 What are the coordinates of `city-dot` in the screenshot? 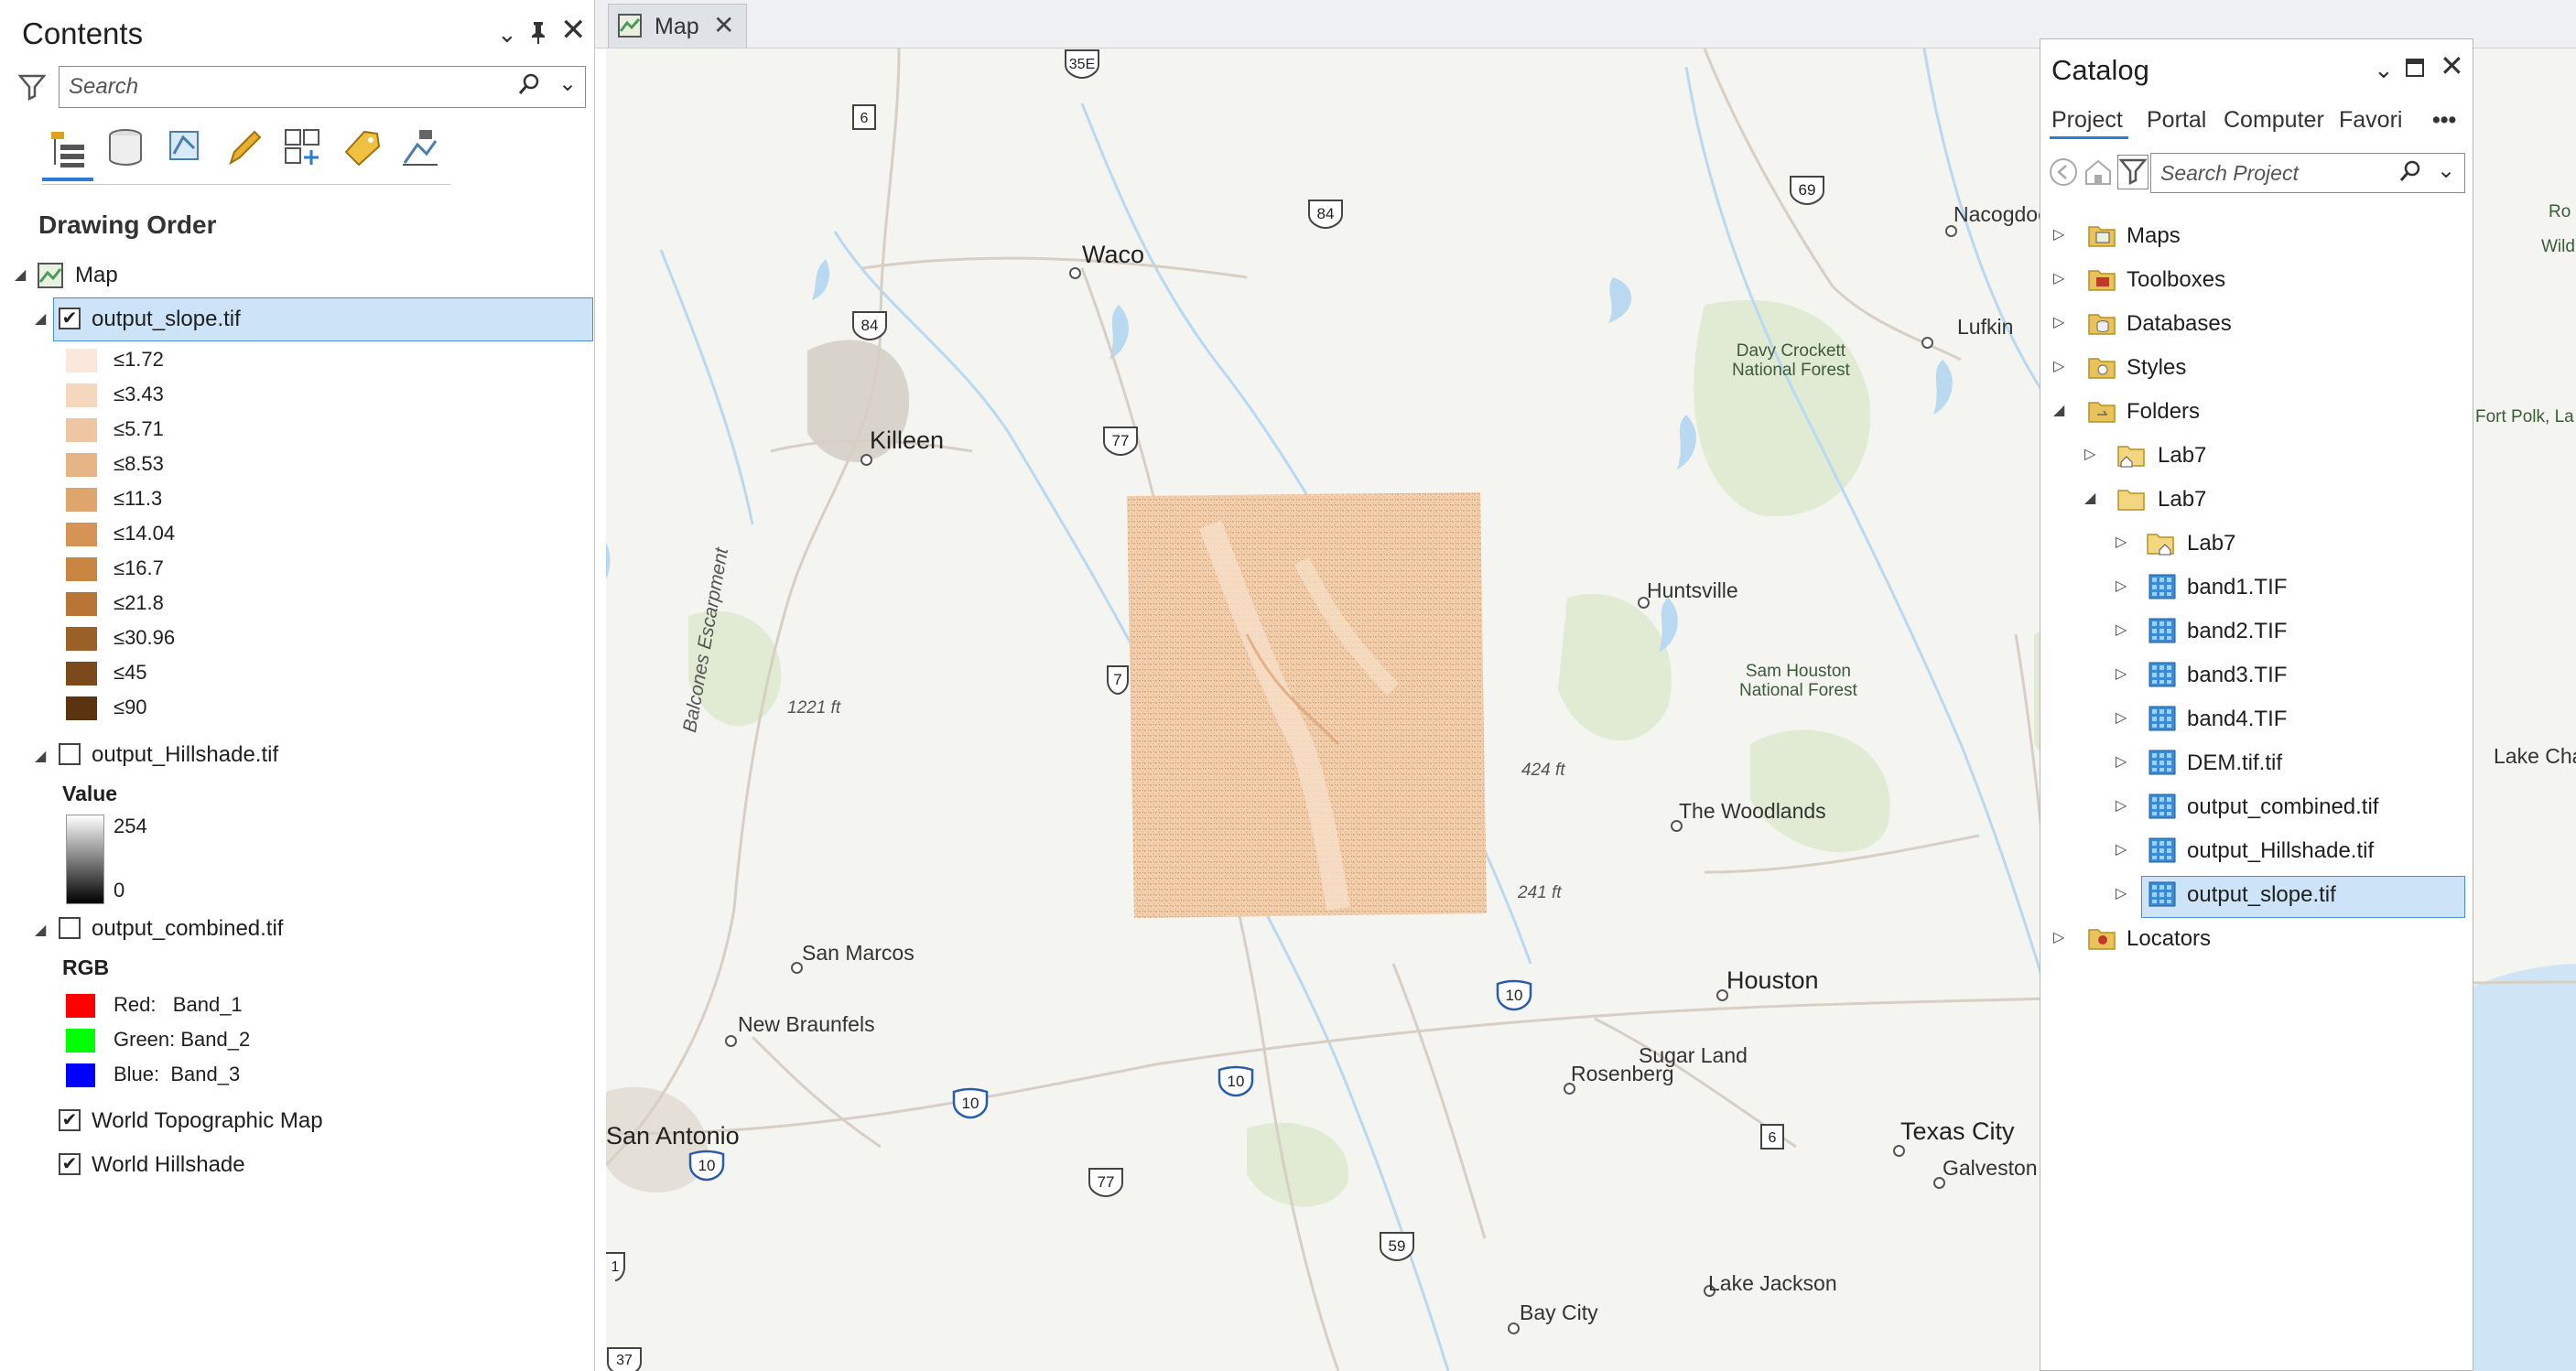 It's located at (1075, 273).